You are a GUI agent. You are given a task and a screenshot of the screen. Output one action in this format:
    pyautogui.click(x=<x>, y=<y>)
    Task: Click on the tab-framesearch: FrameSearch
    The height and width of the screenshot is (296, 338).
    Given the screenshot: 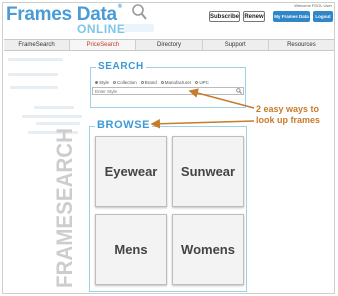 What is the action you would take?
    pyautogui.click(x=37, y=45)
    